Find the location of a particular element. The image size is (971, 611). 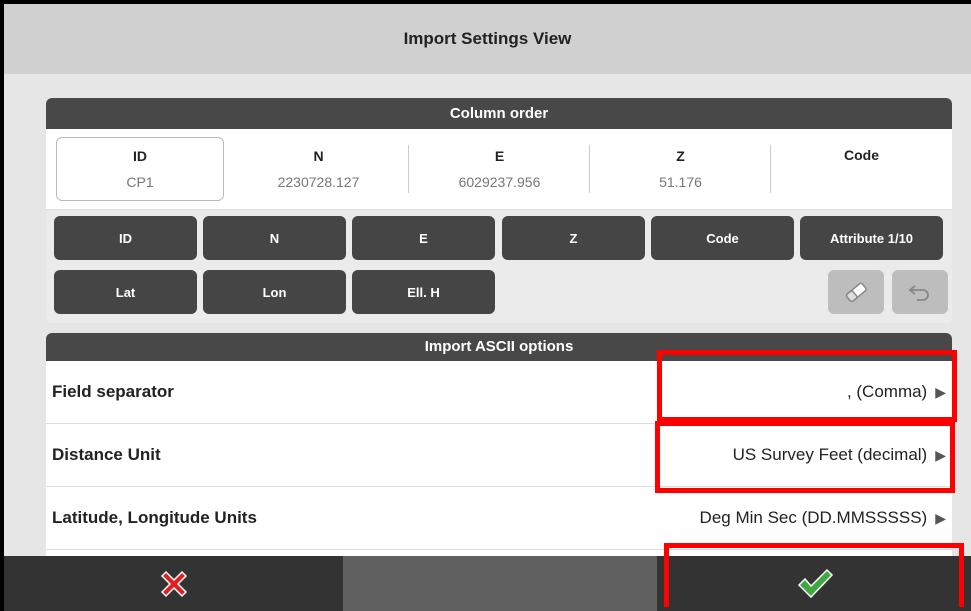

field-button-code: Code is located at coordinates (722, 238).